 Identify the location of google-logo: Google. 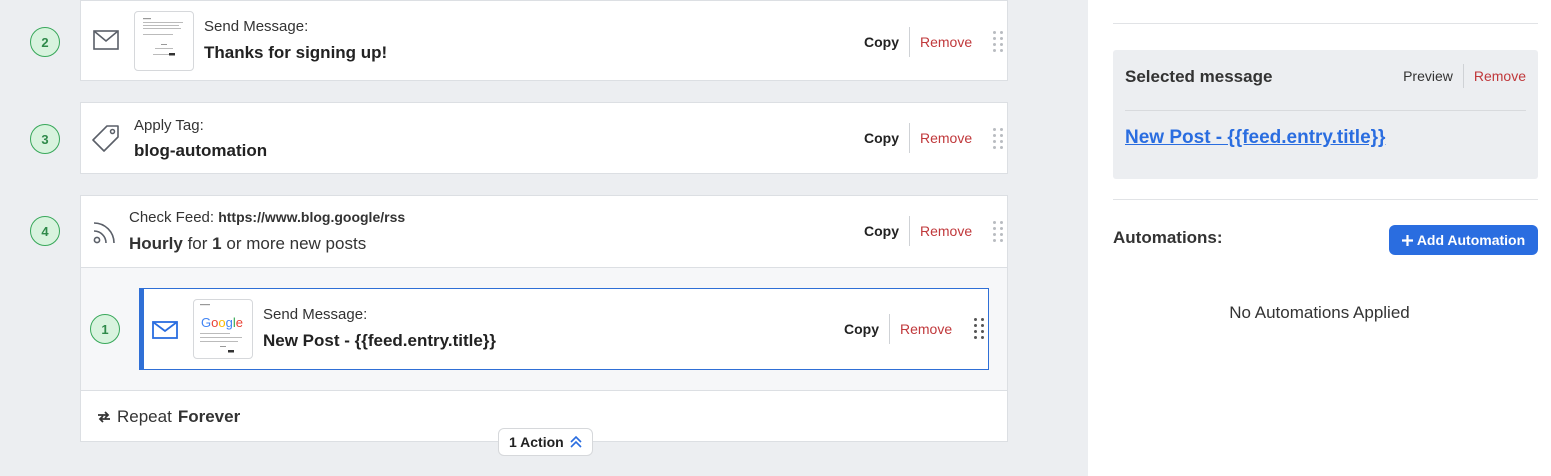
(222, 322).